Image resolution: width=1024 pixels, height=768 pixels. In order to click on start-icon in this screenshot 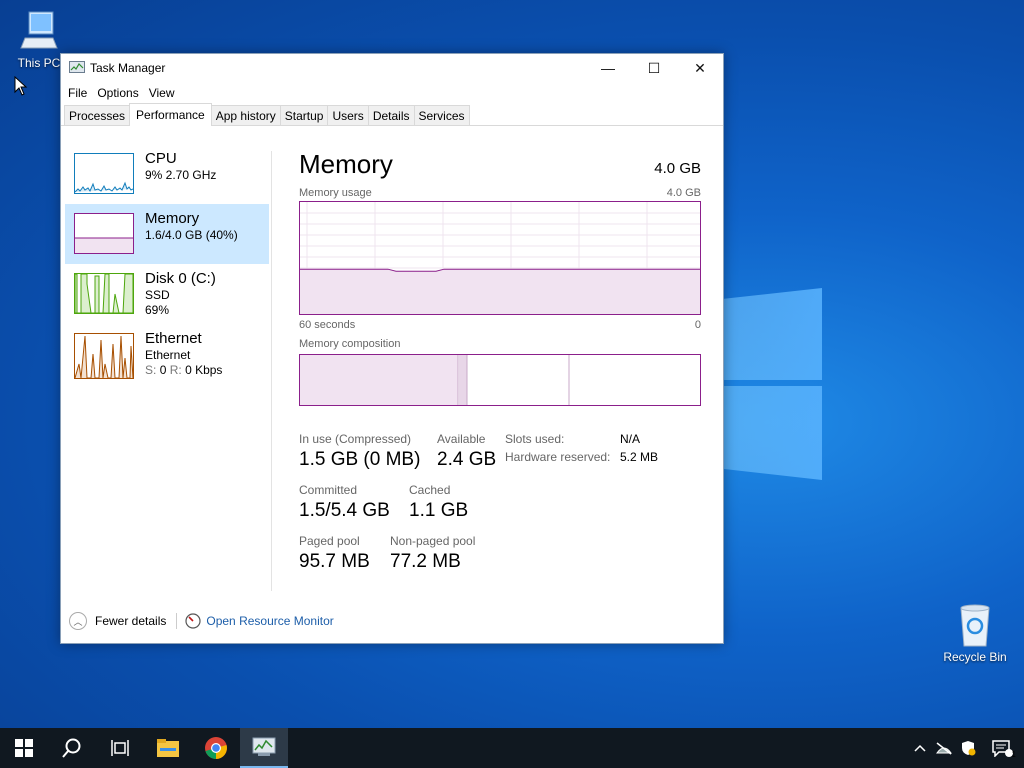, I will do `click(24, 748)`.